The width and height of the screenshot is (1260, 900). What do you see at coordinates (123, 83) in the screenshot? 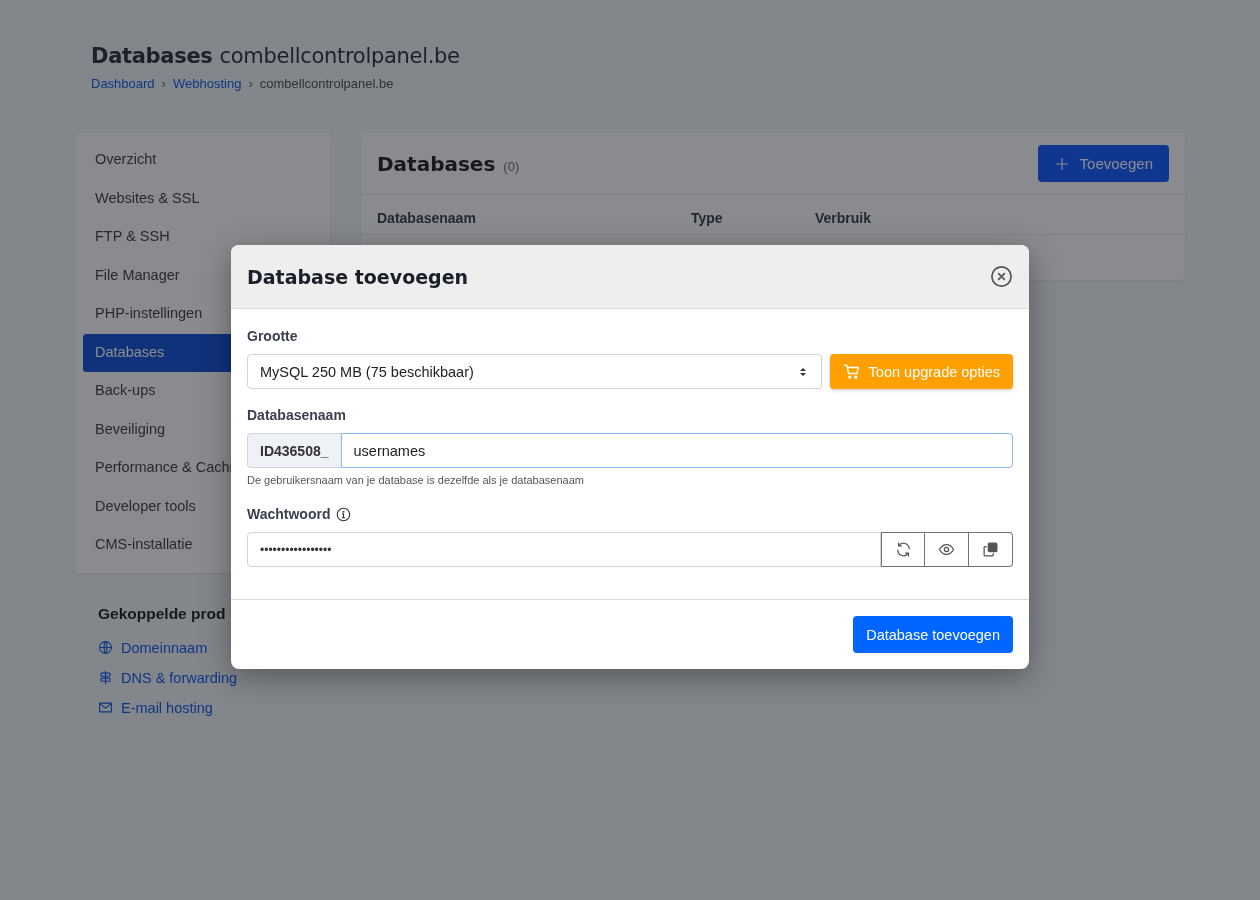
I see `breadcrumb-link: Dashboard` at bounding box center [123, 83].